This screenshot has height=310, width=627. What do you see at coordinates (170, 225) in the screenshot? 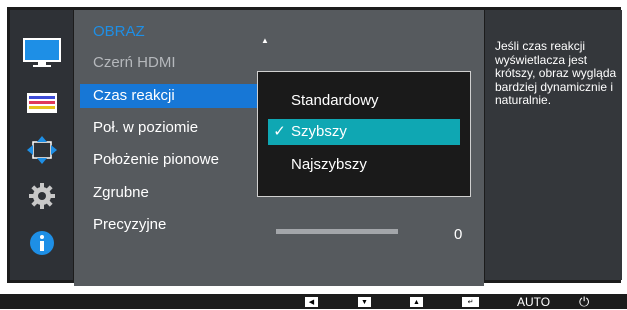
I see `menu-item-precyzyjne: Precyzyjne` at bounding box center [170, 225].